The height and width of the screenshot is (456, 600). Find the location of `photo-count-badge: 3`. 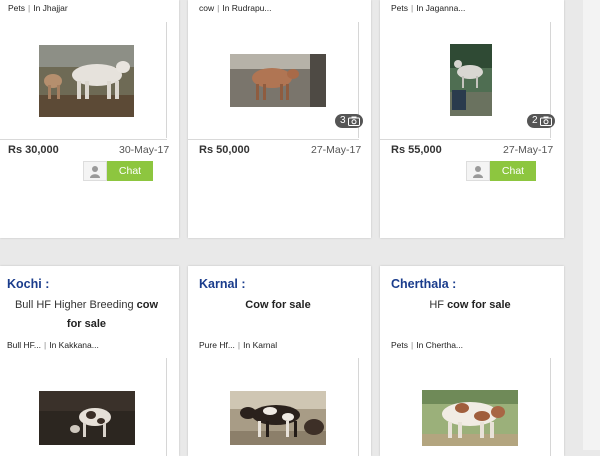

photo-count-badge: 3 is located at coordinates (349, 121).